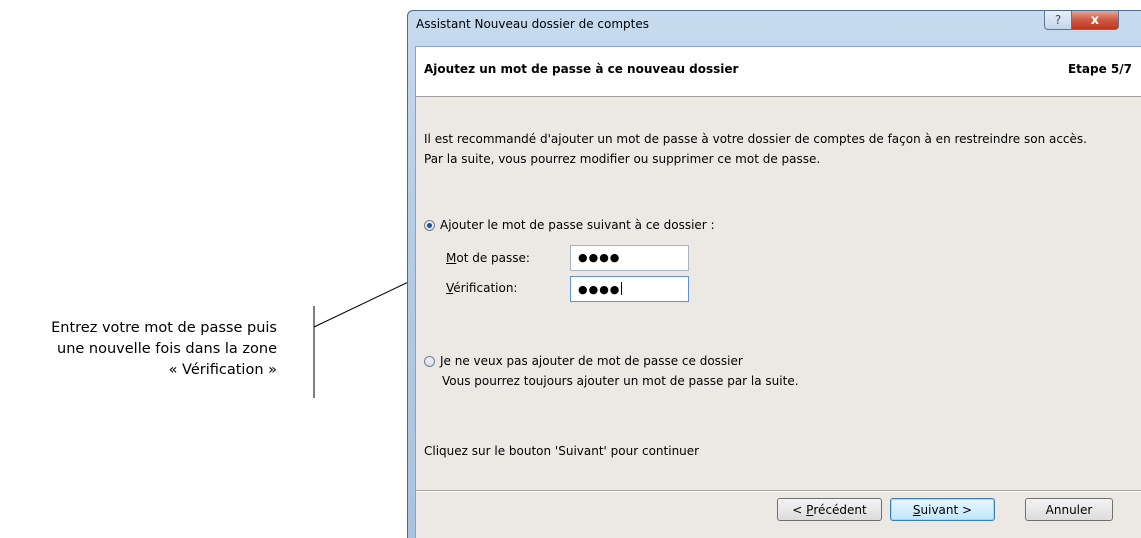 The width and height of the screenshot is (1141, 538). What do you see at coordinates (599, 289) in the screenshot?
I see `verification-value: ●●●●` at bounding box center [599, 289].